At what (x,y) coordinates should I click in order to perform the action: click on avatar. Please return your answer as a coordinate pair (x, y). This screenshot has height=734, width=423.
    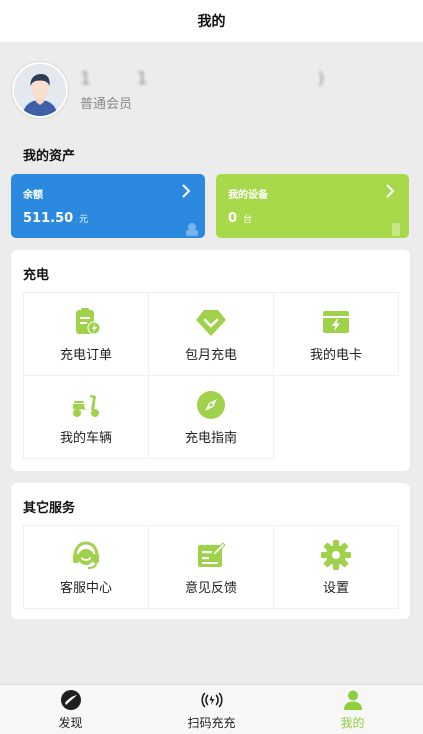
    Looking at the image, I should click on (40, 90).